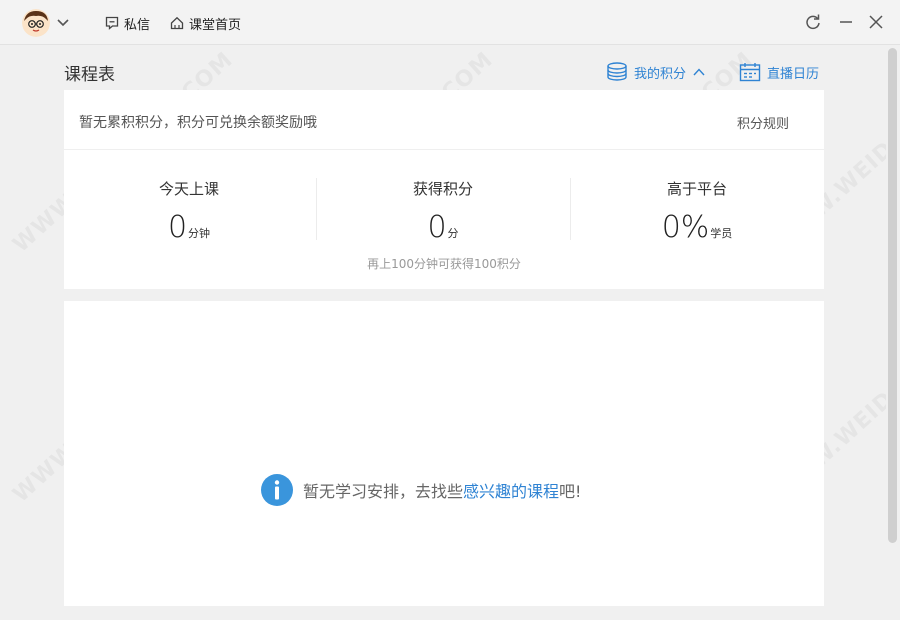  Describe the element at coordinates (444, 264) in the screenshot. I see `points-hint: 再上100分钟可获得100积分` at that location.